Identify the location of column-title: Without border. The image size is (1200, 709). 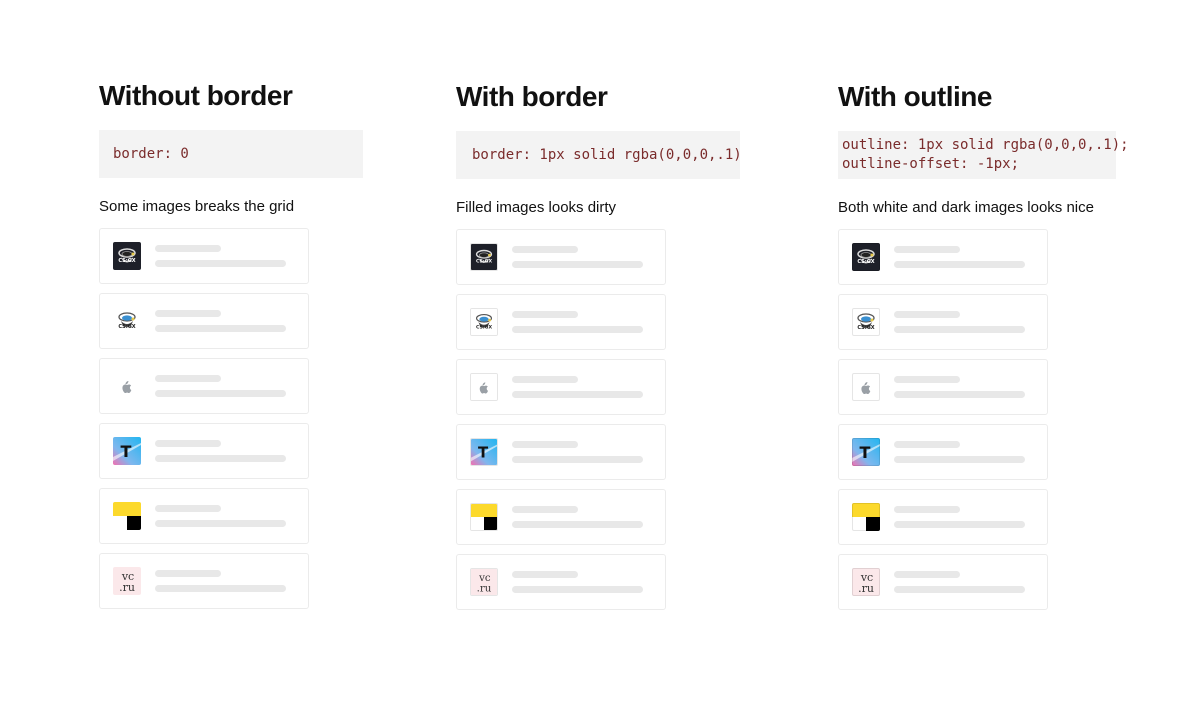
(196, 95).